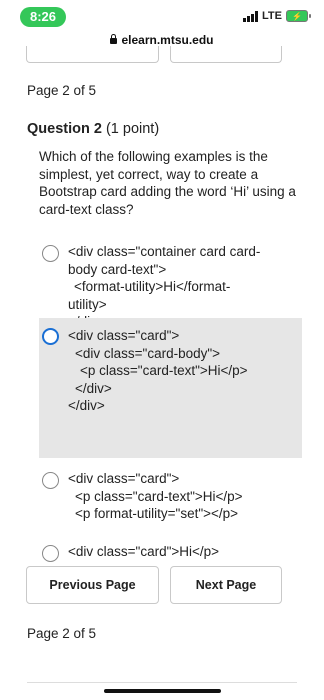  What do you see at coordinates (92, 54) in the screenshot?
I see `previous-page-button-top` at bounding box center [92, 54].